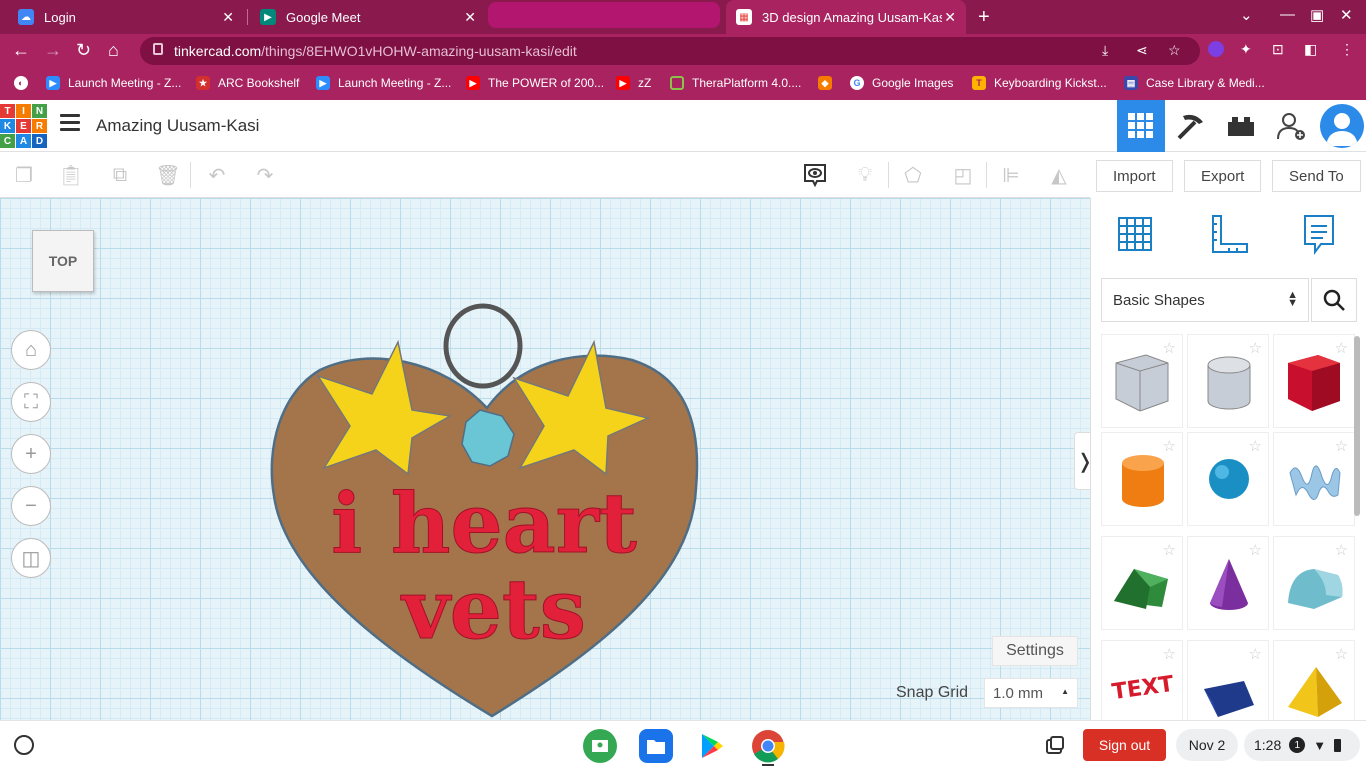 The height and width of the screenshot is (768, 1366). I want to click on bookmark-item: ★ ARC Bookshelf, so click(247, 83).